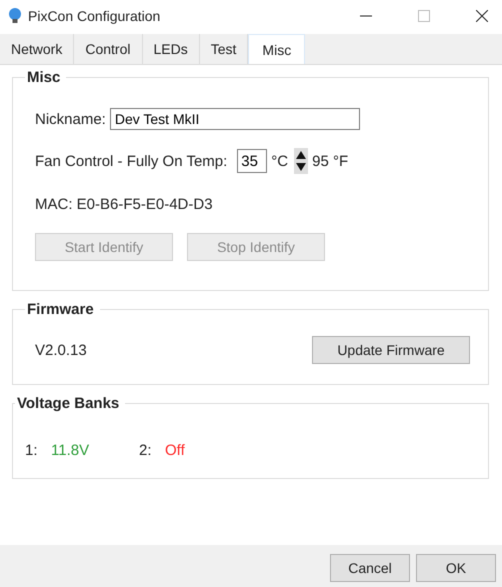 Image resolution: width=502 pixels, height=587 pixels. What do you see at coordinates (70, 119) in the screenshot?
I see `nickname-label: Nickname:` at bounding box center [70, 119].